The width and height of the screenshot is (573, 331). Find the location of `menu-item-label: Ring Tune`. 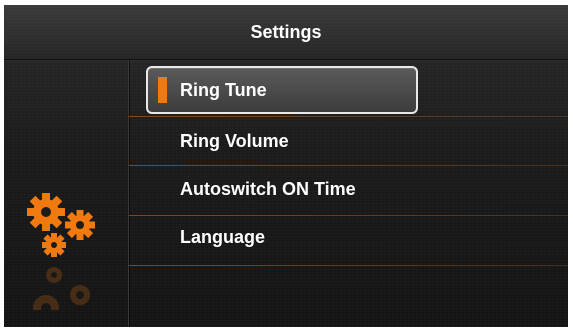

menu-item-label: Ring Tune is located at coordinates (223, 90).